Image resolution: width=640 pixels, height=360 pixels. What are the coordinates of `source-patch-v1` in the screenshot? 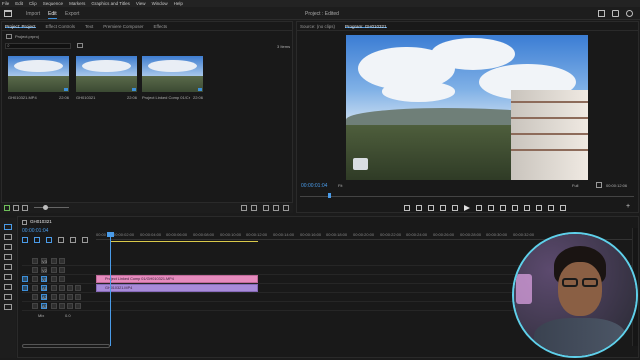 It's located at (25, 279).